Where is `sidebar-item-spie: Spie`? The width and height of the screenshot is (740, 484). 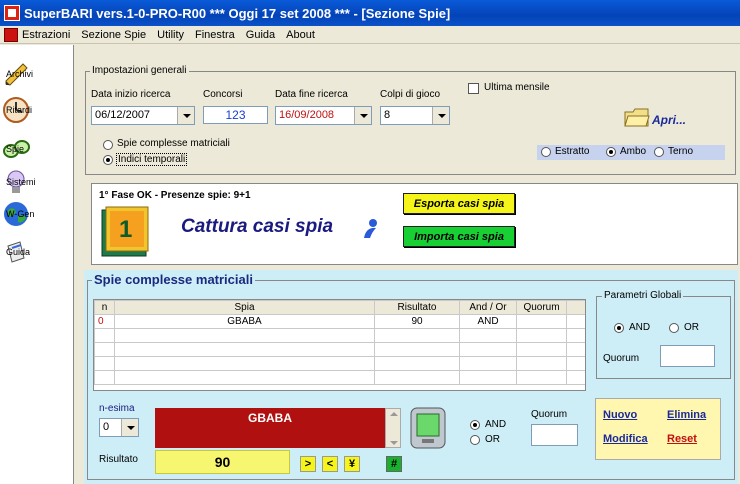 sidebar-item-spie: Spie is located at coordinates (37, 149).